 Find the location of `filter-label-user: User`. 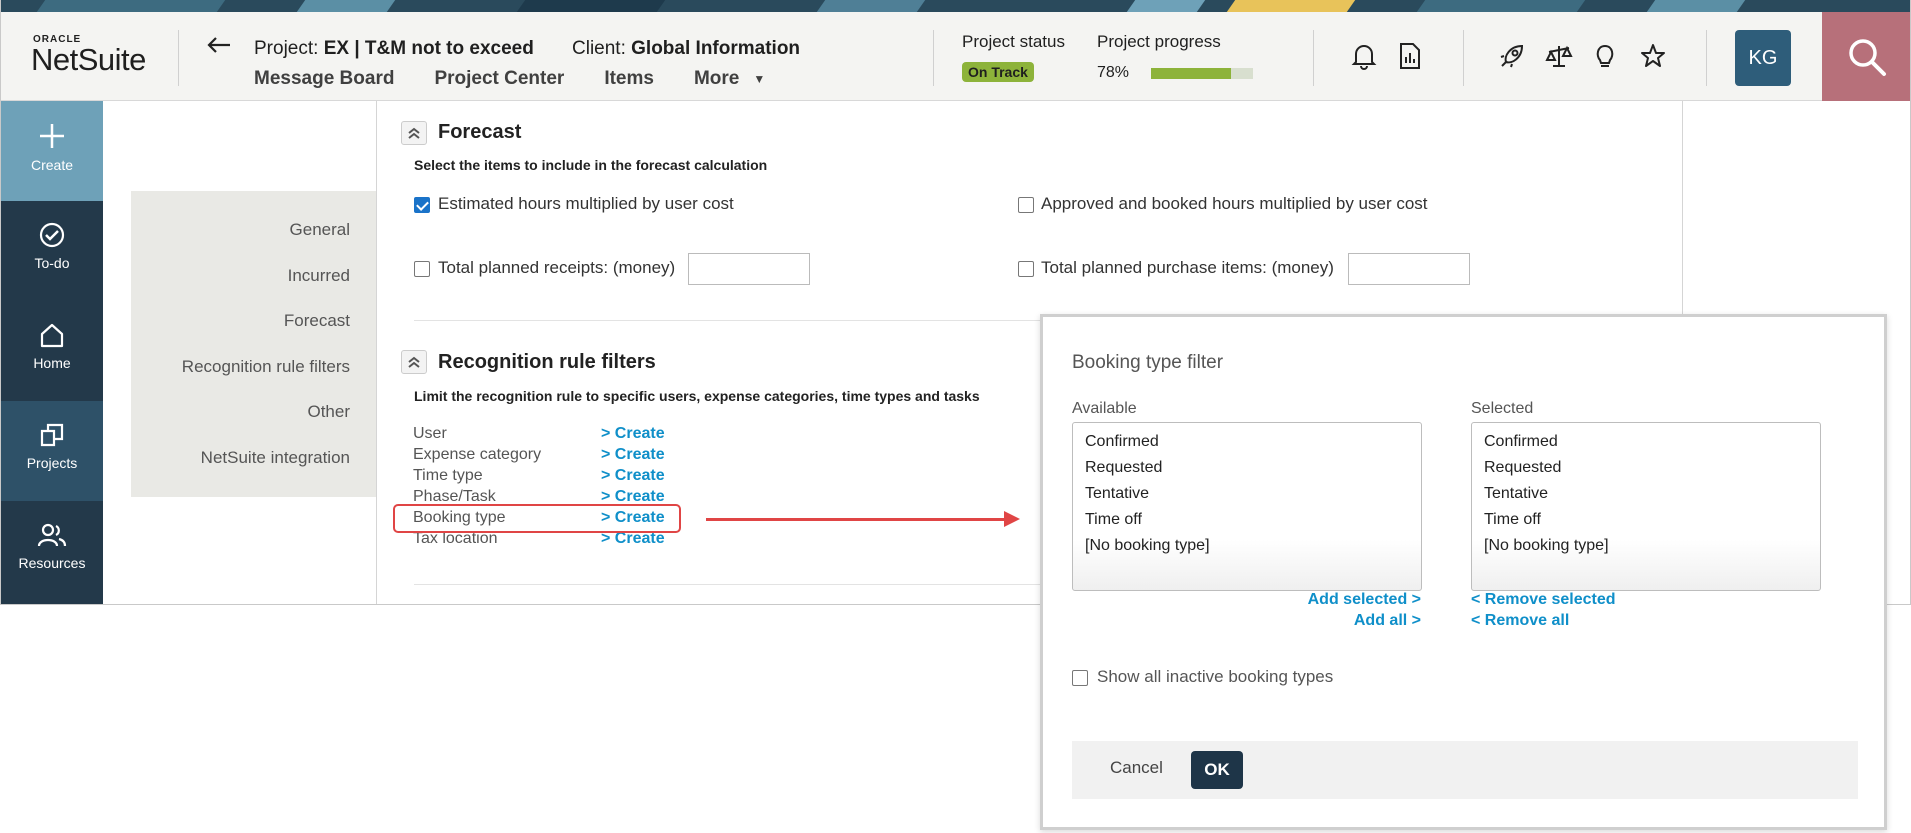

filter-label-user: User is located at coordinates (430, 433).